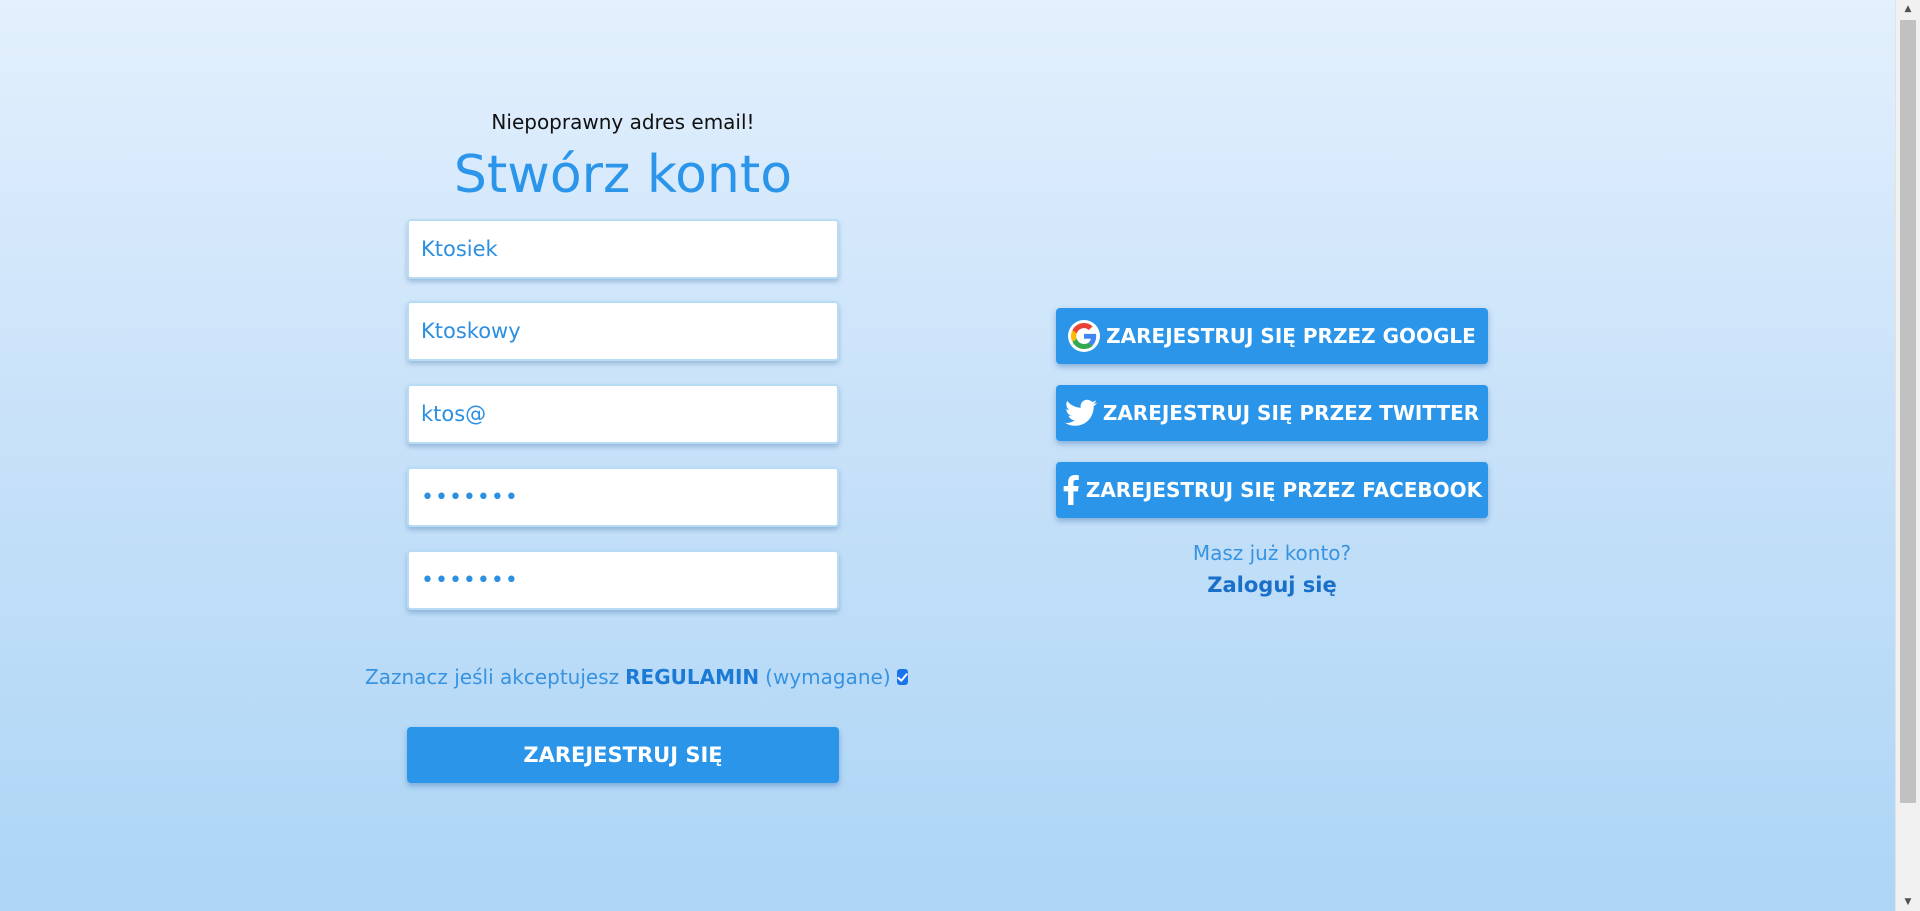 Image resolution: width=1920 pixels, height=911 pixels. I want to click on google-register-button: ZAREJESTRUJ SIĘ PRZEZ GOOGLE, so click(1272, 336).